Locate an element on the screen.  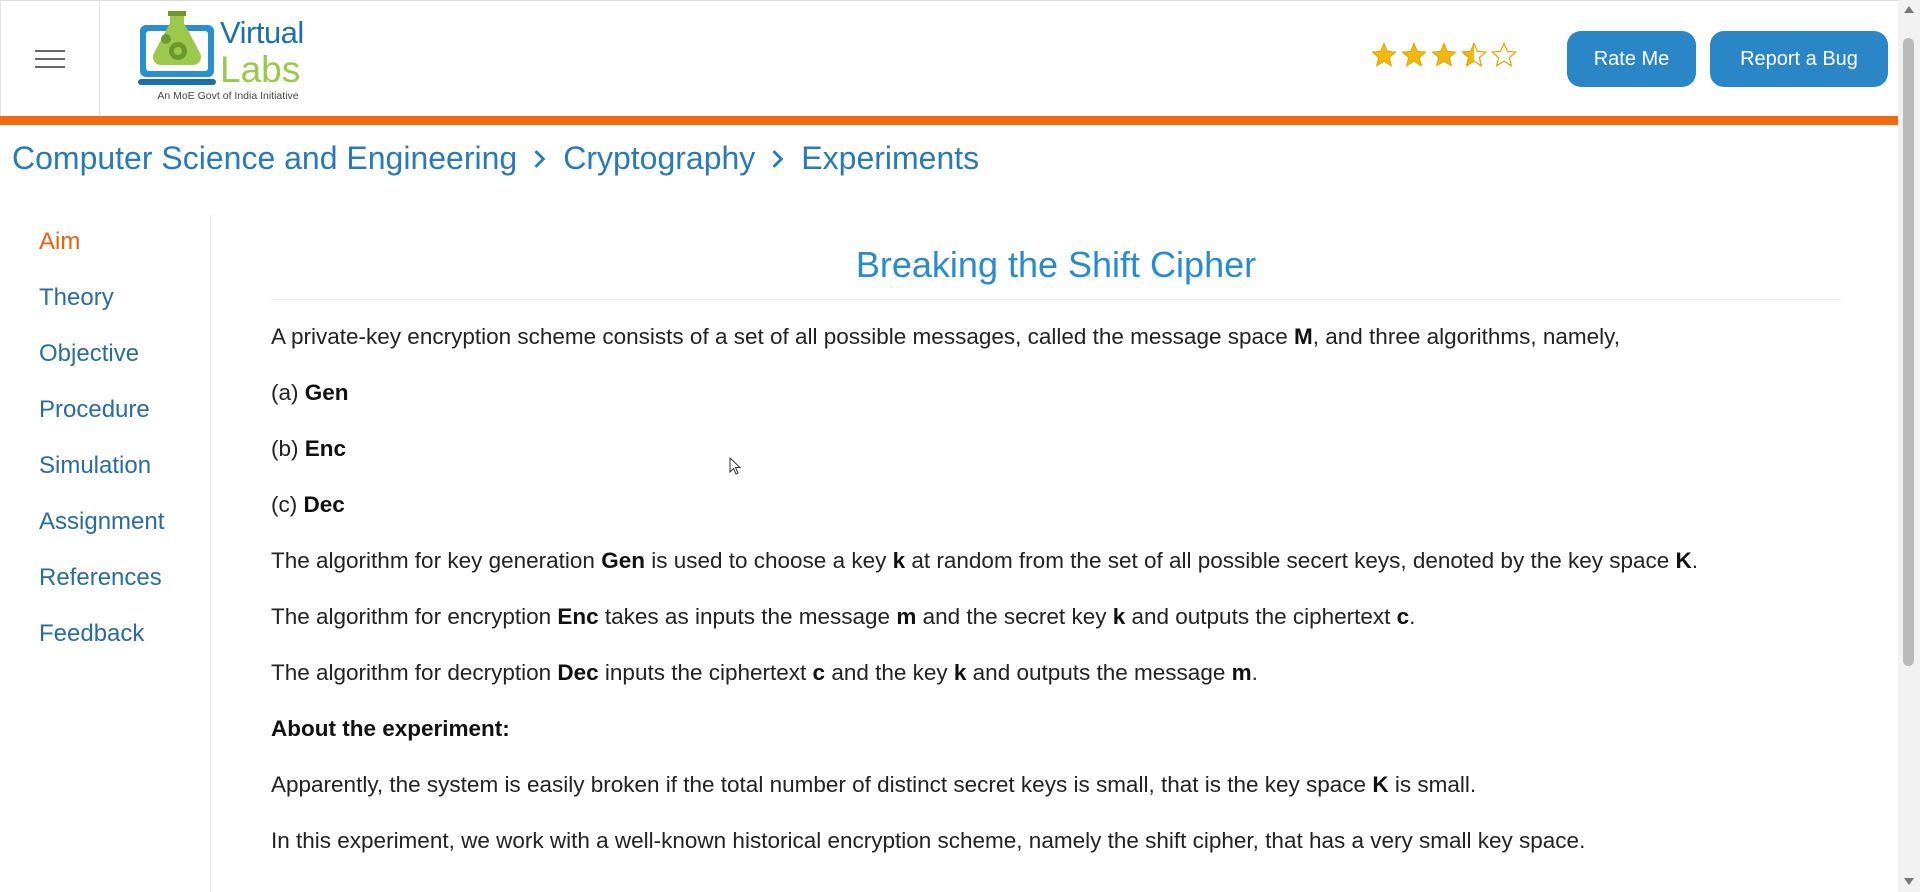
sidebar-item-aim: Aim is located at coordinates (59, 242).